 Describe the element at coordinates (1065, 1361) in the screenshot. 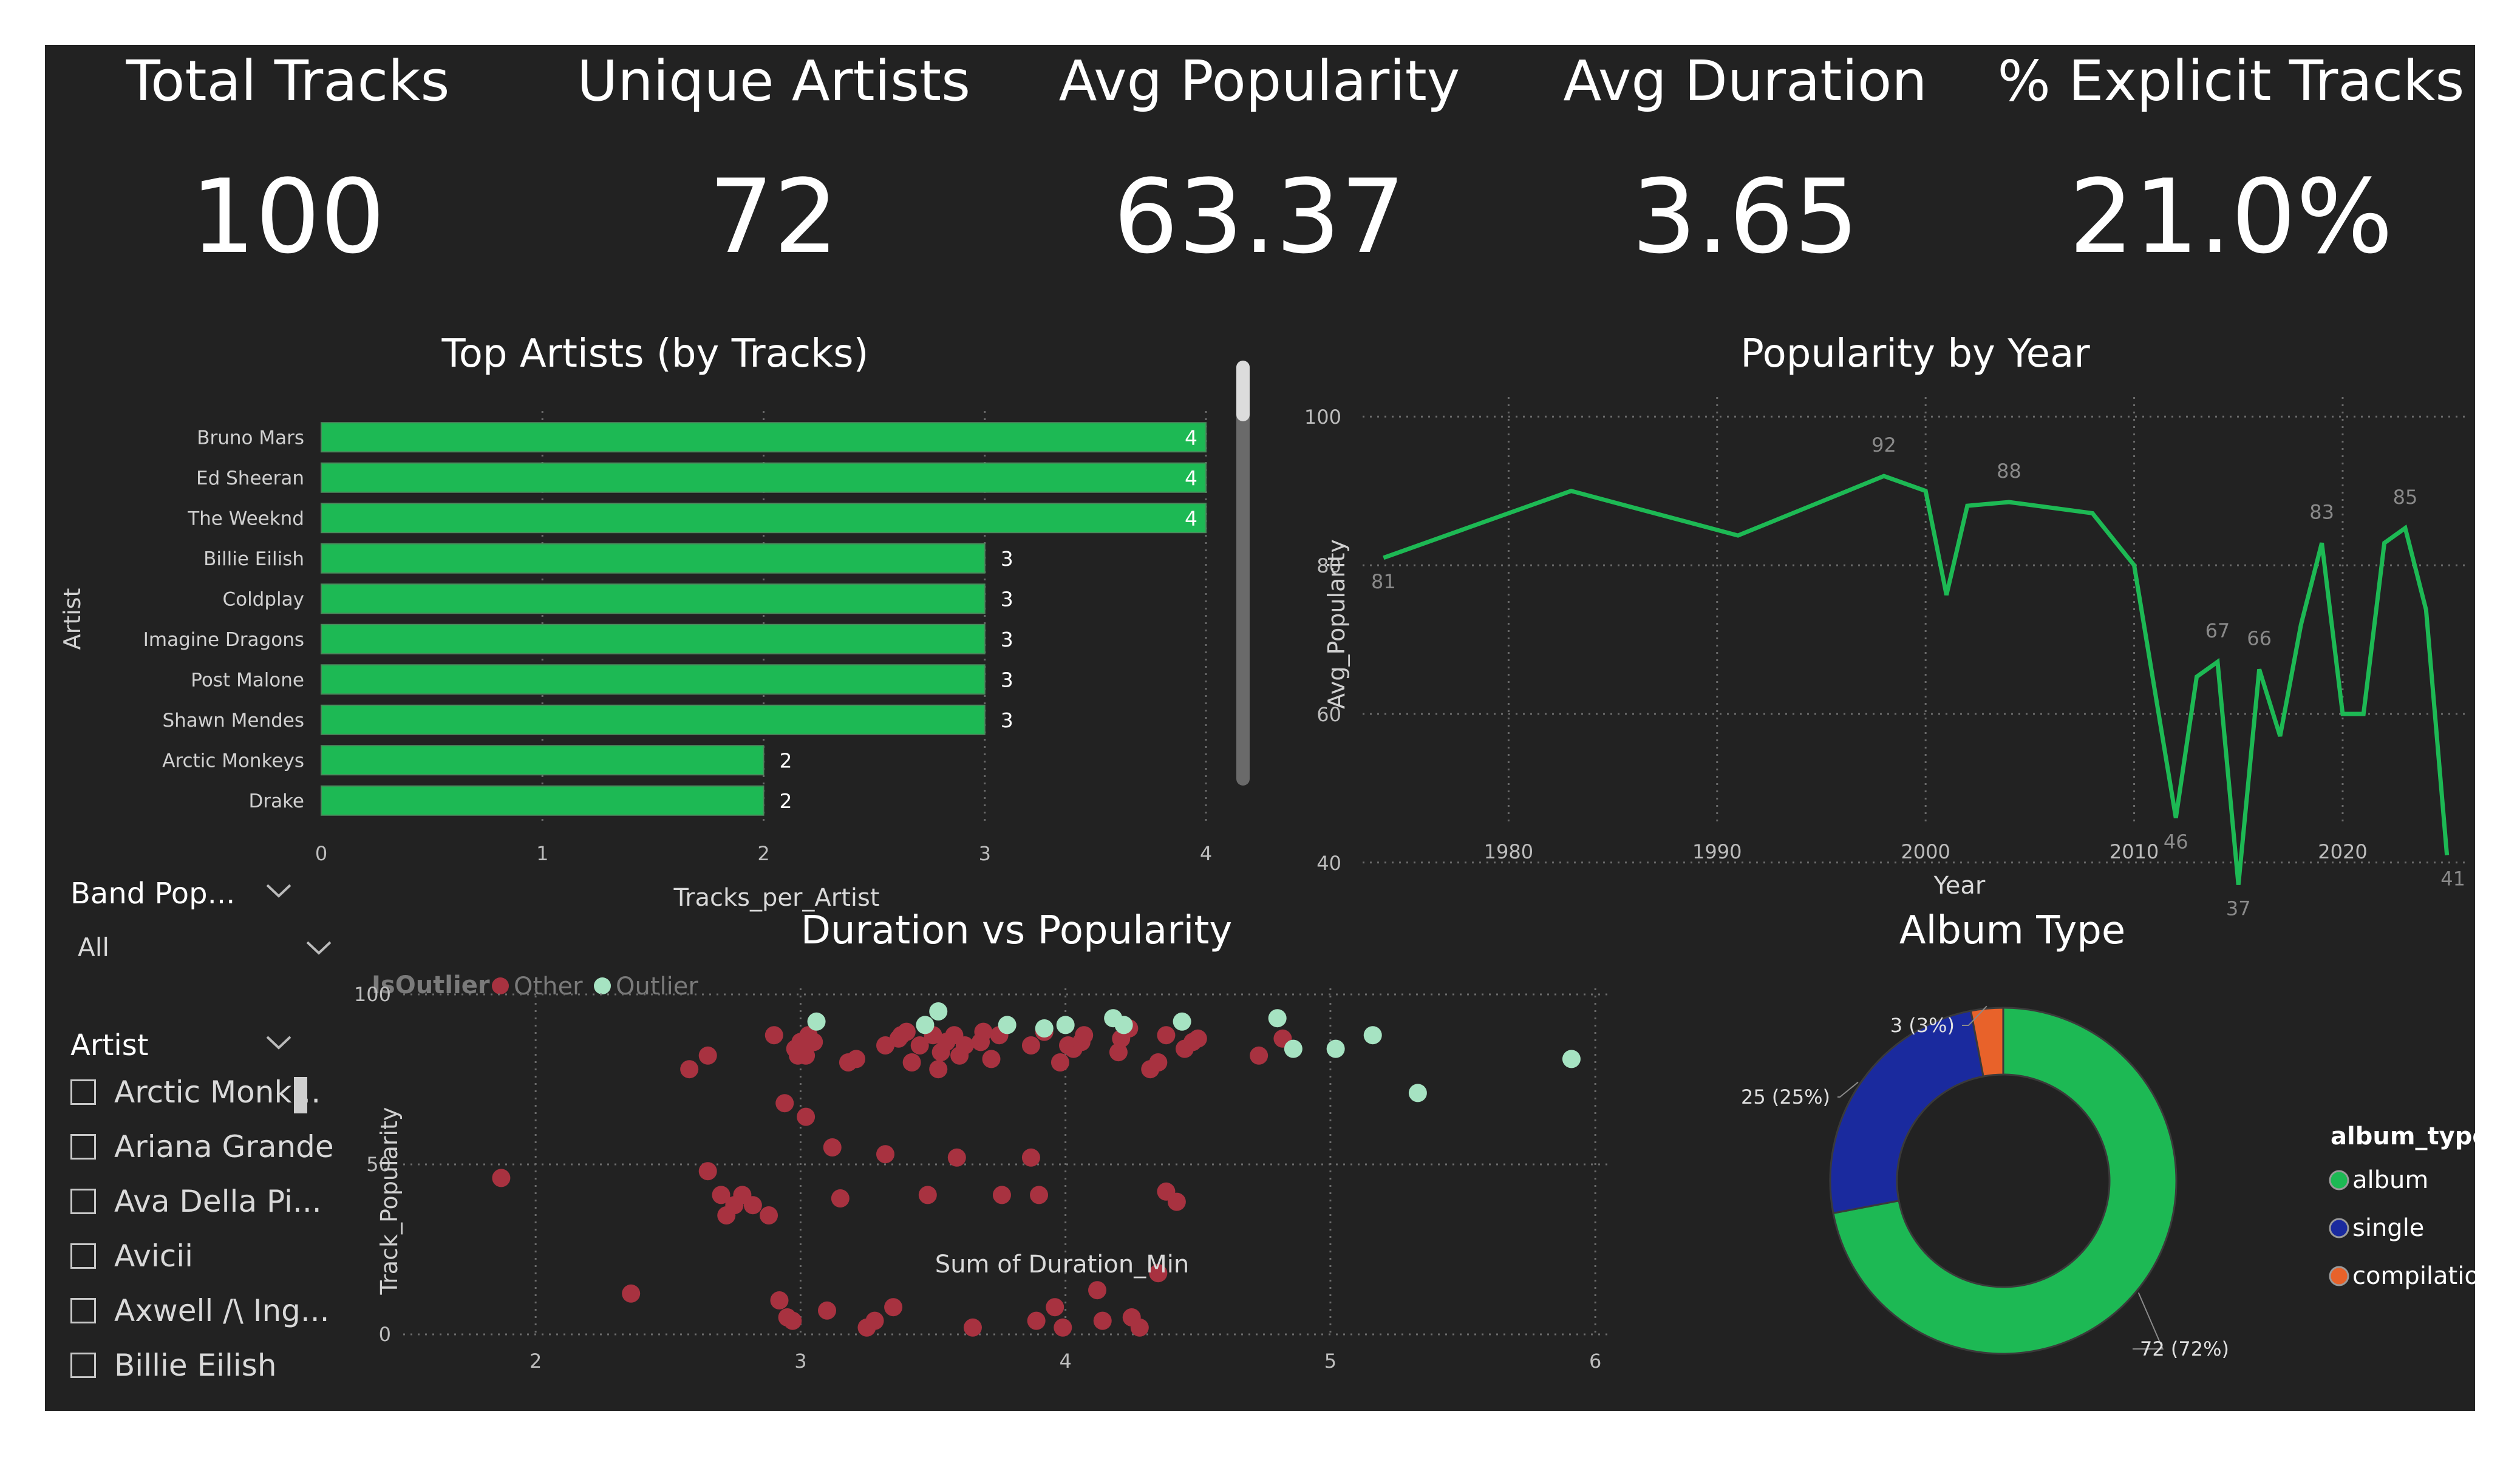

I see `x-tick-label: 4` at that location.